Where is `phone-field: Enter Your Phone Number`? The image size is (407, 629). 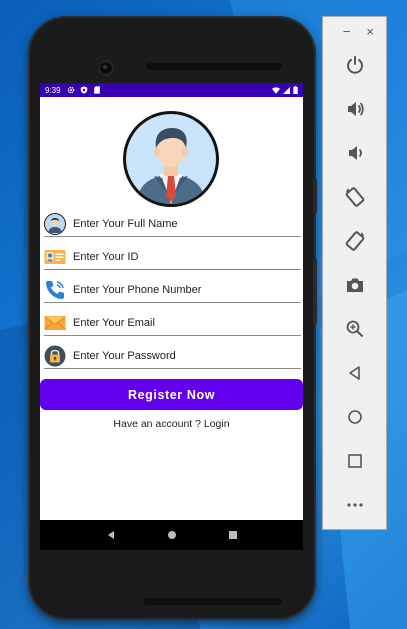
phone-field: Enter Your Phone Number is located at coordinates (172, 290).